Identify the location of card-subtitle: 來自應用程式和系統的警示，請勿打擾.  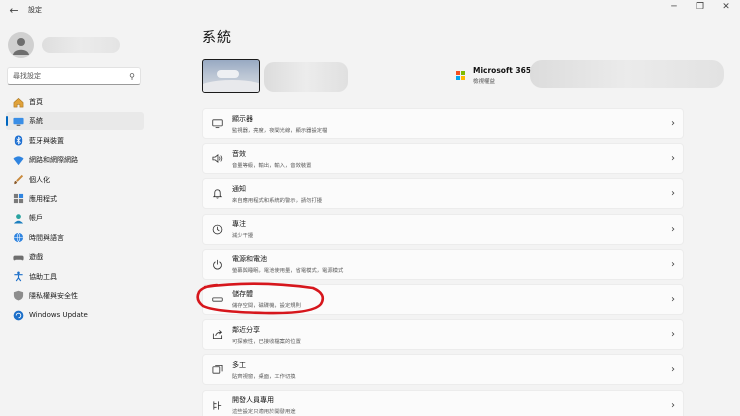
(277, 200).